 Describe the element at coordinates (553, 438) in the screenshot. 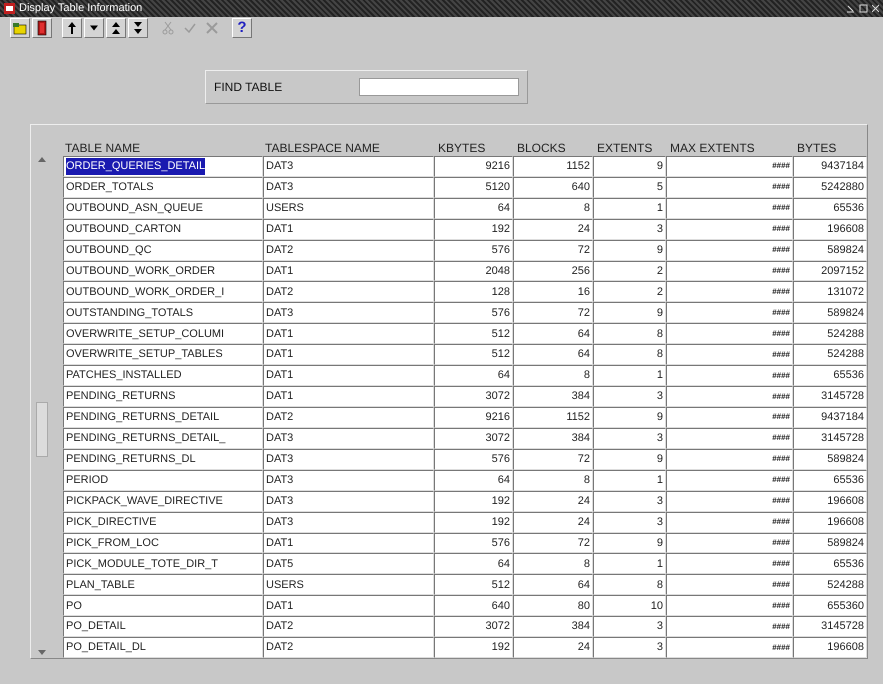

I see `table-cell: 384` at that location.